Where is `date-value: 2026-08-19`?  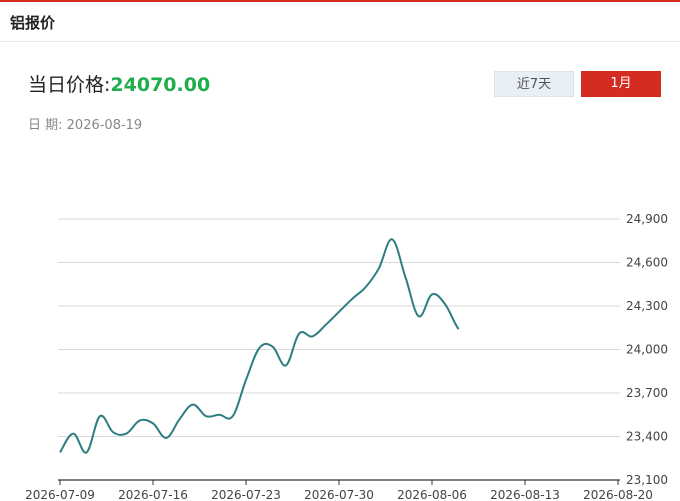
date-value: 2026-08-19 is located at coordinates (104, 125).